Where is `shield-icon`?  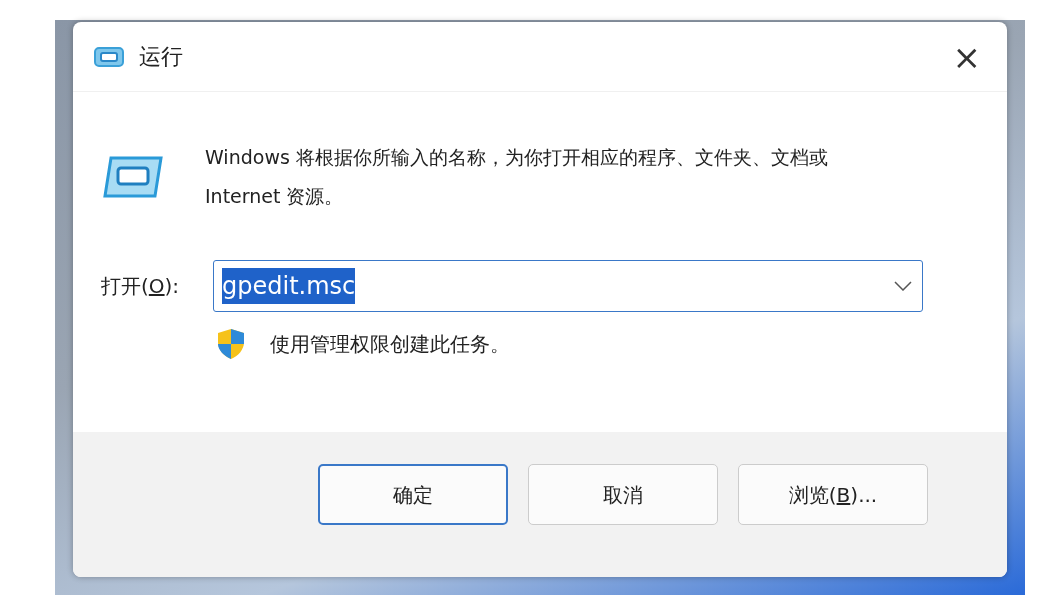
shield-icon is located at coordinates (231, 344).